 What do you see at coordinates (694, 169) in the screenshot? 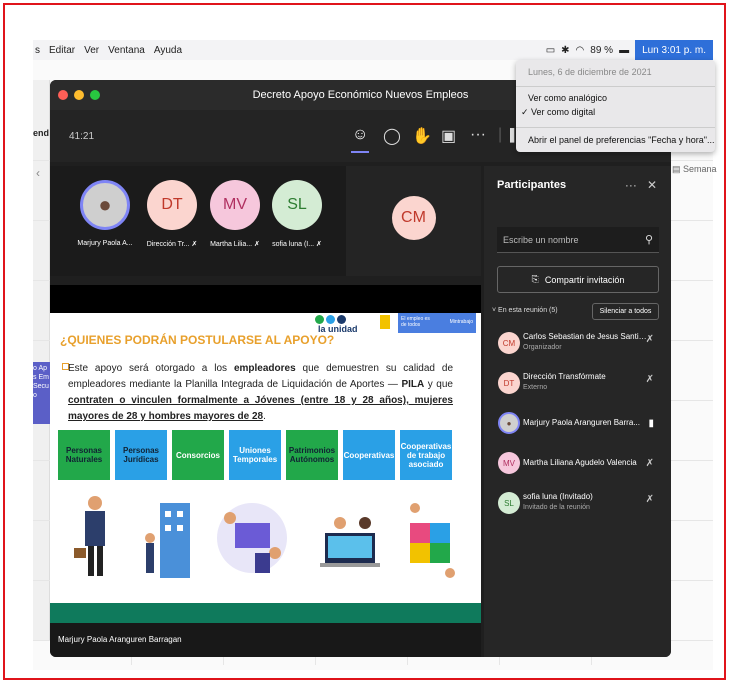
I see `week-view-button: ▤ Semana` at bounding box center [694, 169].